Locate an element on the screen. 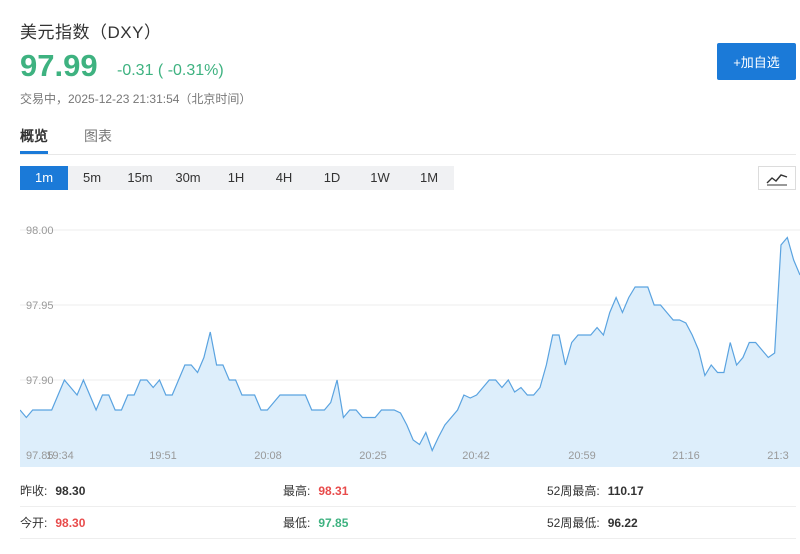 Image resolution: width=800 pixels, height=554 pixels. stat-high: 最高: 98.31 is located at coordinates (315, 490).